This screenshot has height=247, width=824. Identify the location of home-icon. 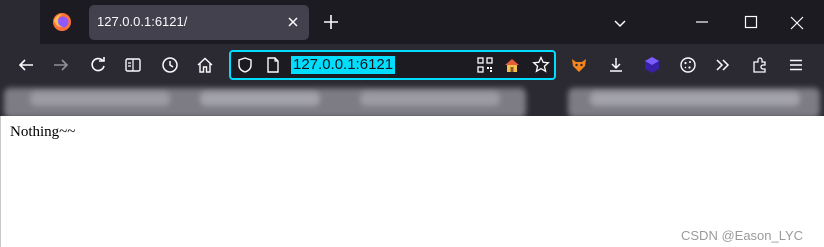
(205, 65).